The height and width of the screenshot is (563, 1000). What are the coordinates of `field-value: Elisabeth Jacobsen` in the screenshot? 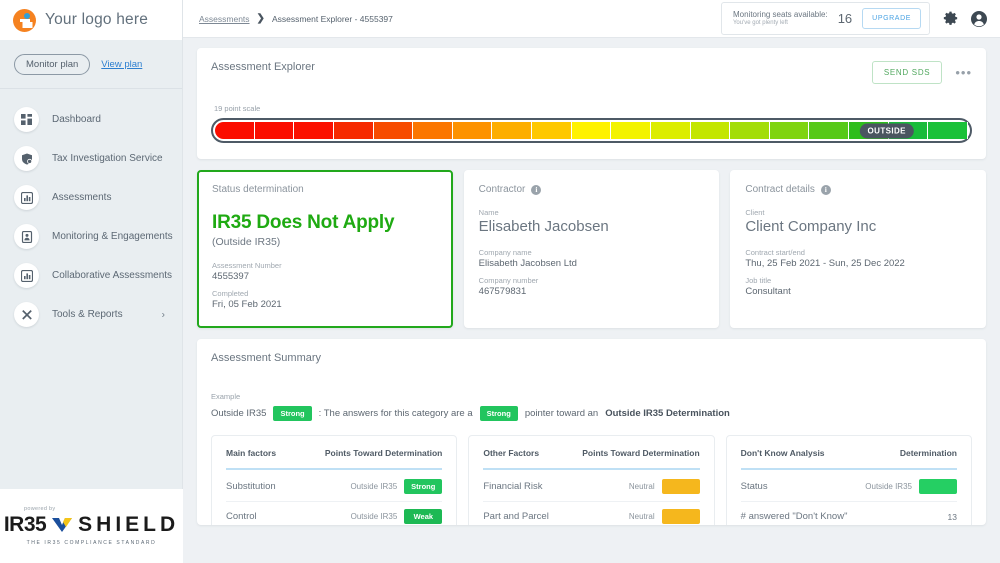 It's located at (543, 226).